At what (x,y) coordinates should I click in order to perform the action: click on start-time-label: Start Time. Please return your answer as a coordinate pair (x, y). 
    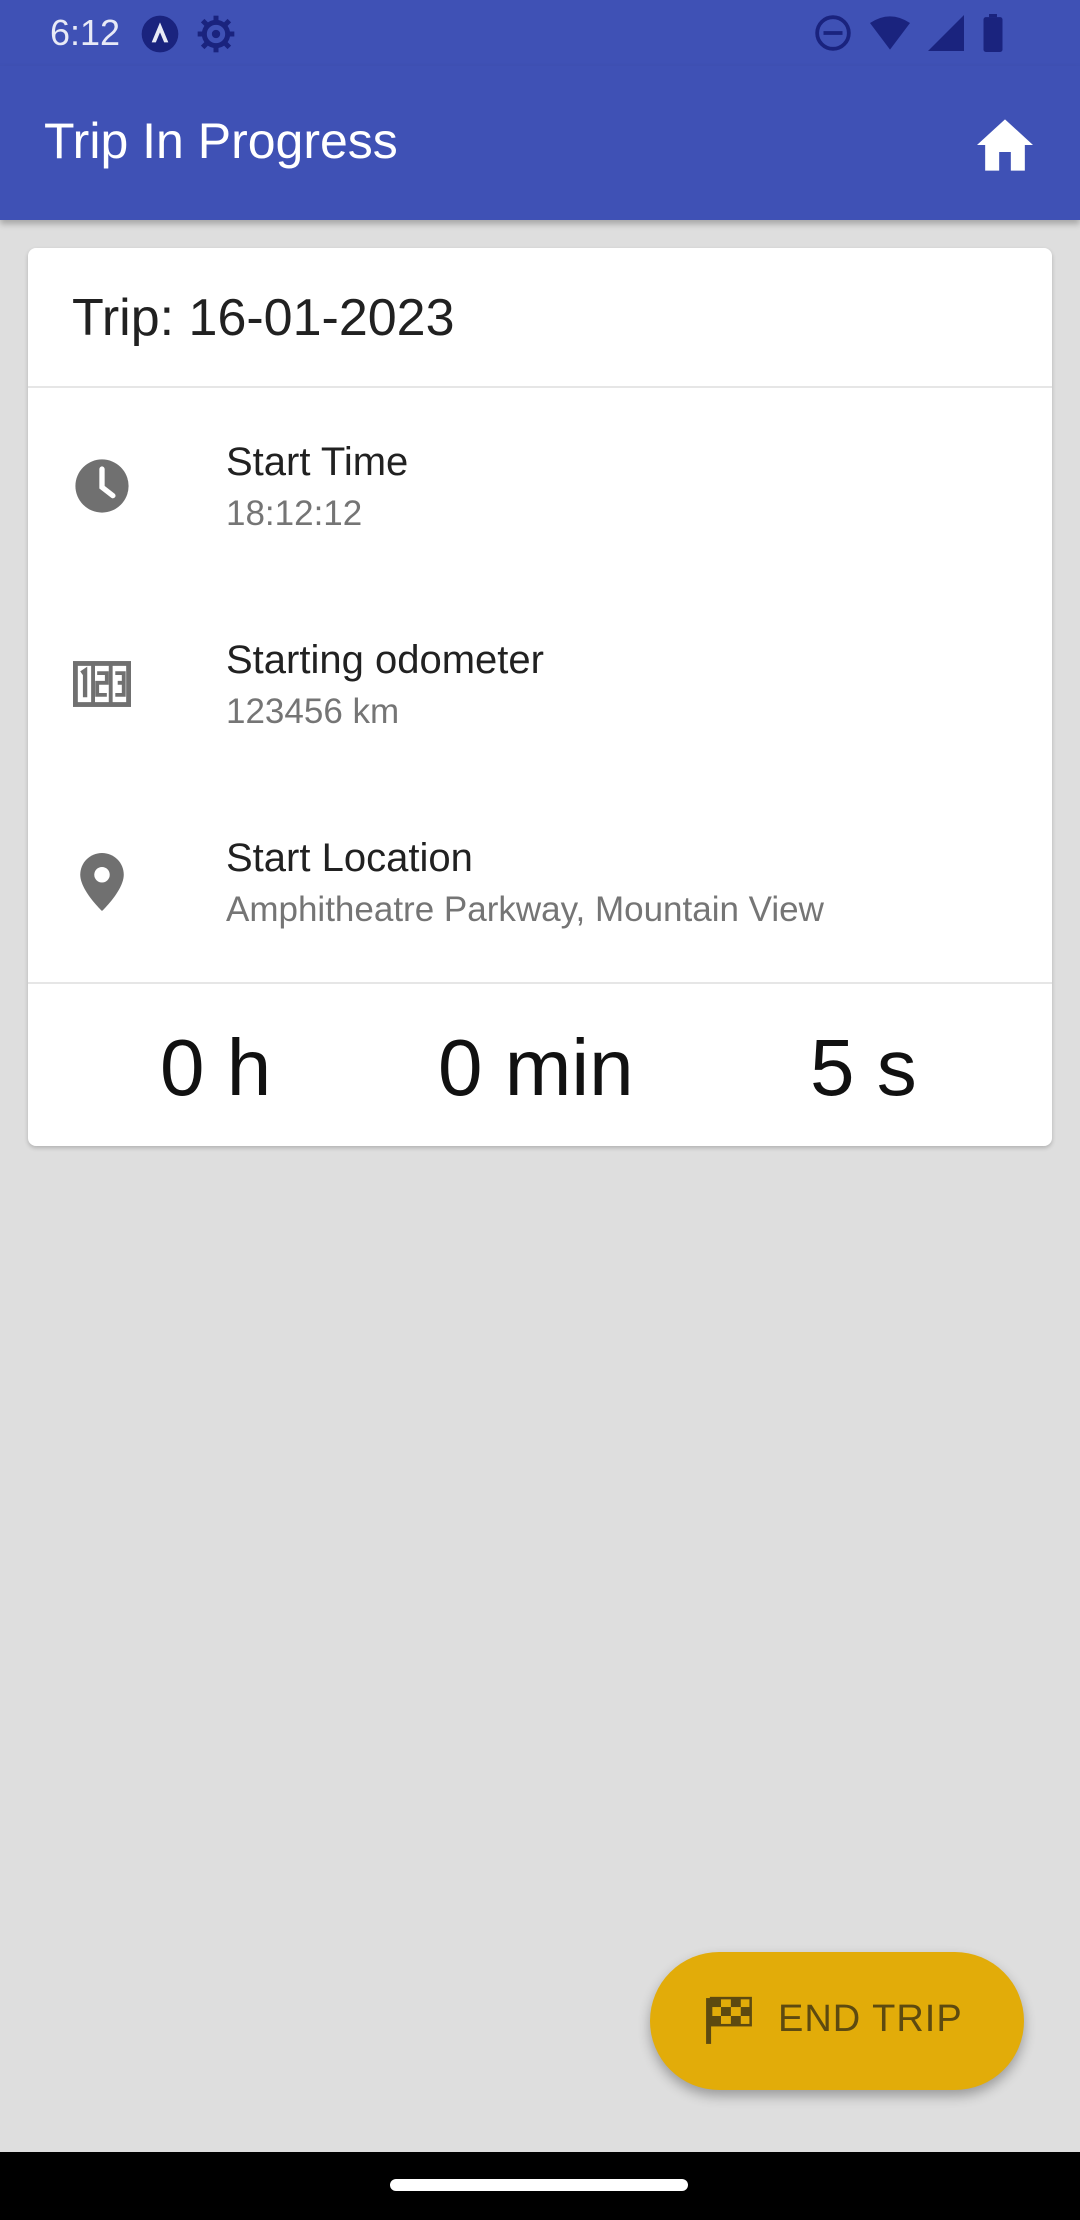
    Looking at the image, I should click on (317, 462).